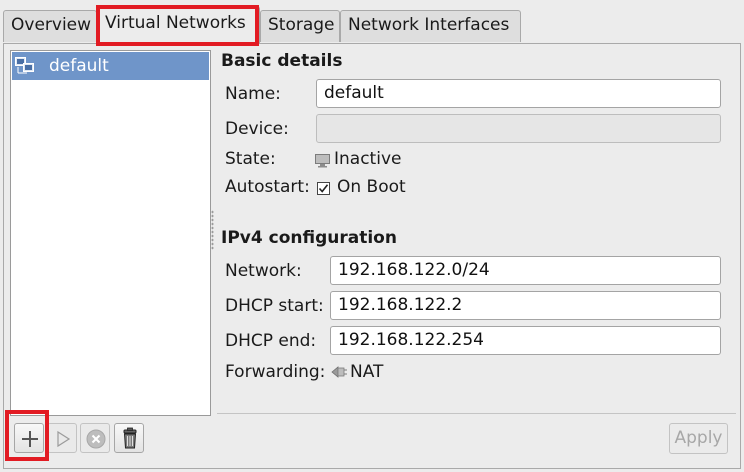 The width and height of the screenshot is (744, 472). I want to click on autostart-value: On Boot, so click(371, 187).